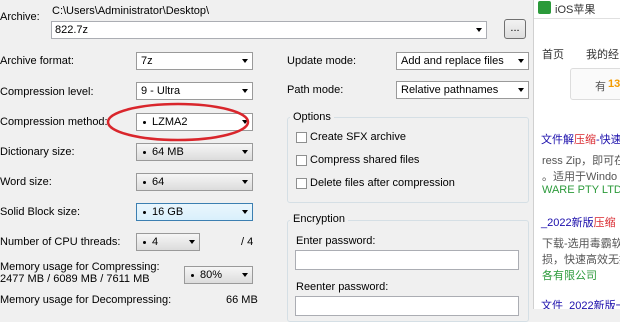 The image size is (620, 322). I want to click on memory-percent-value: 80%, so click(211, 275).